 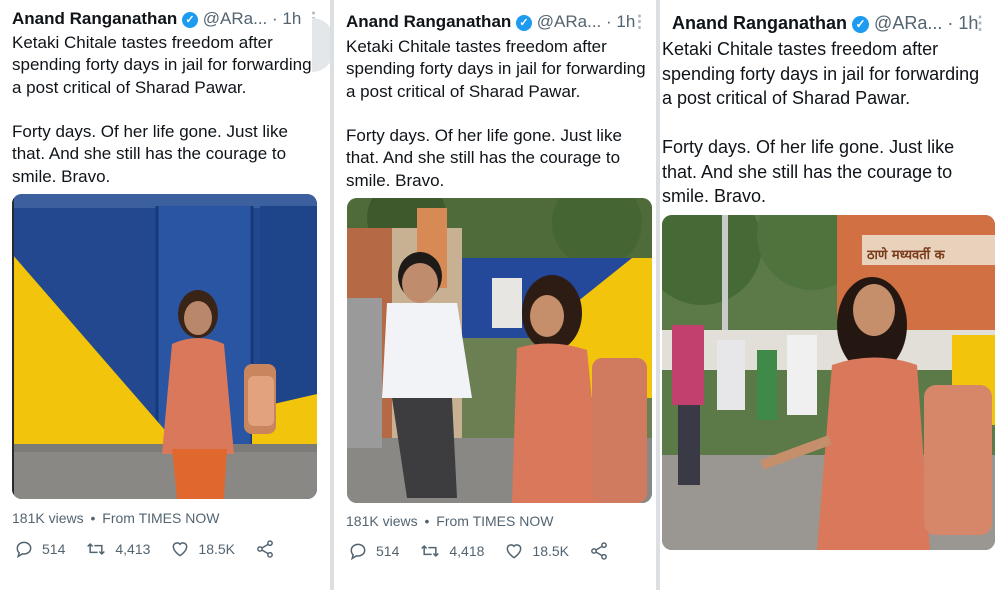 What do you see at coordinates (492, 551) in the screenshot?
I see `action-bar: 514 4,418 18.5K` at bounding box center [492, 551].